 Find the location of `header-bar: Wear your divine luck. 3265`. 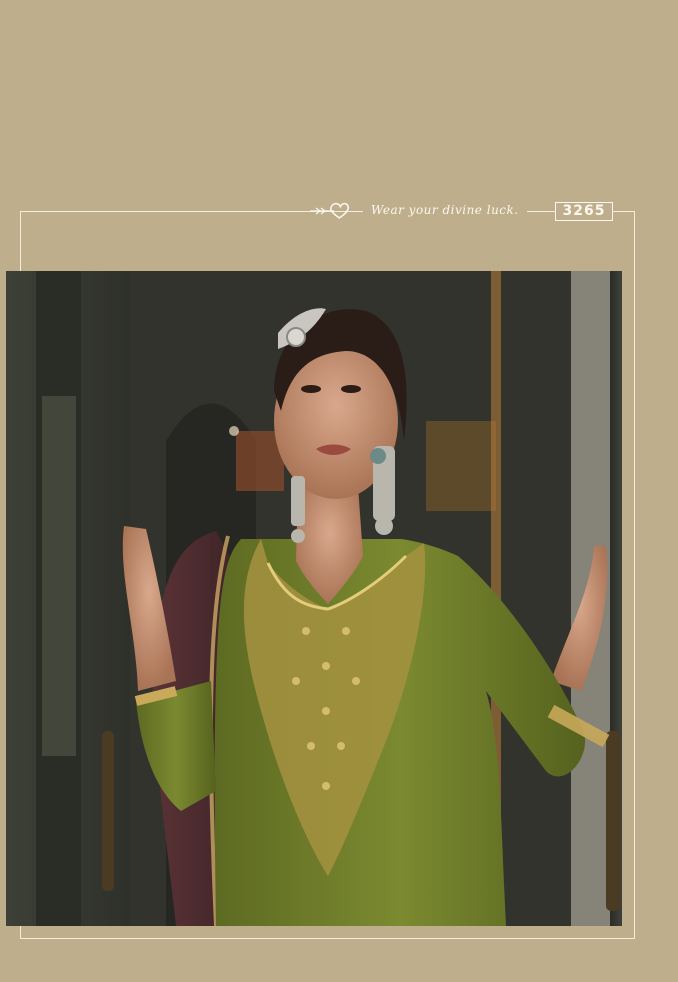

header-bar: Wear your divine luck. 3265 is located at coordinates (339, 212).